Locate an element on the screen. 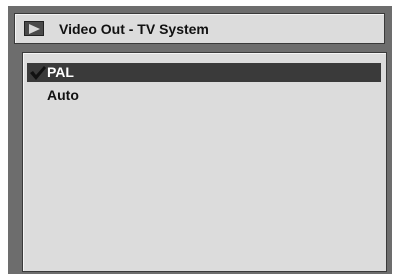  option-label: Auto is located at coordinates (63, 95).